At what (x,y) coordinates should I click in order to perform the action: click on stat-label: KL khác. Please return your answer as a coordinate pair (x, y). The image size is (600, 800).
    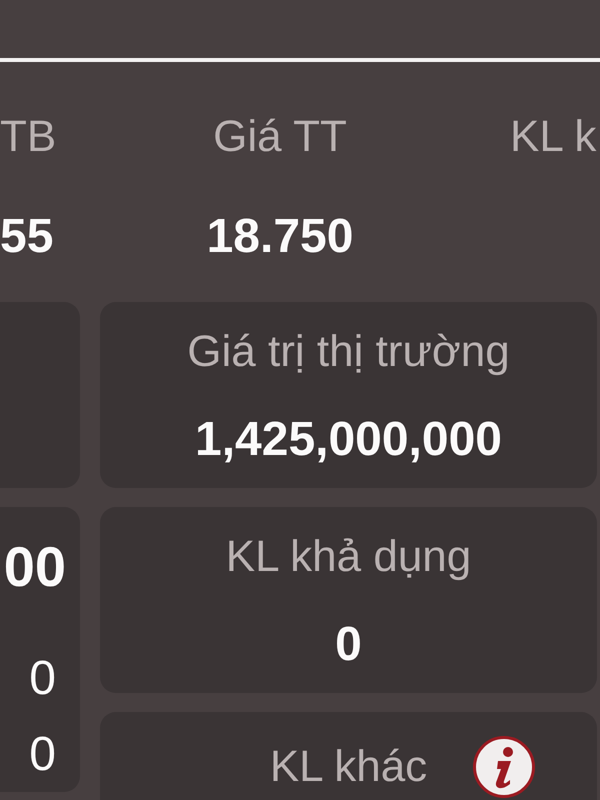
    Looking at the image, I should click on (349, 767).